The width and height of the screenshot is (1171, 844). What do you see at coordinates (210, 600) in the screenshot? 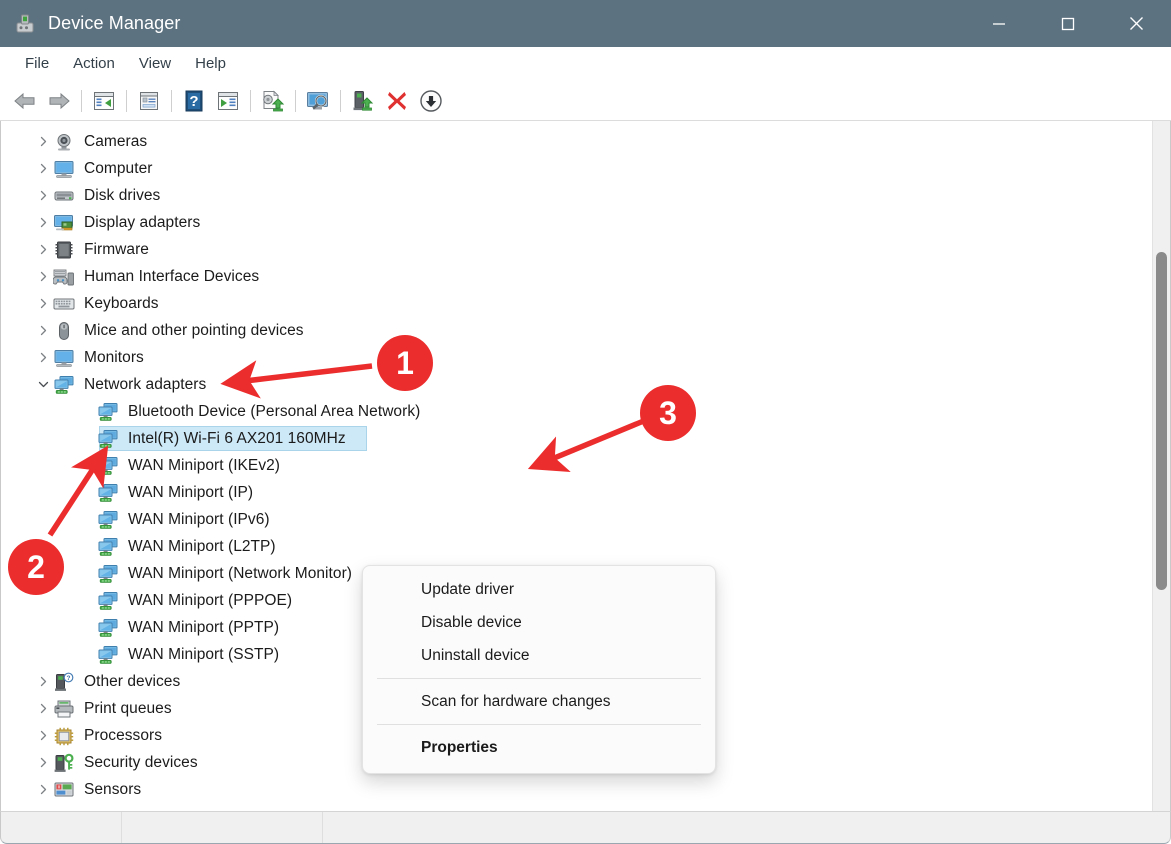
I see `tree-node-label: WAN Miniport (PPPOE)` at bounding box center [210, 600].